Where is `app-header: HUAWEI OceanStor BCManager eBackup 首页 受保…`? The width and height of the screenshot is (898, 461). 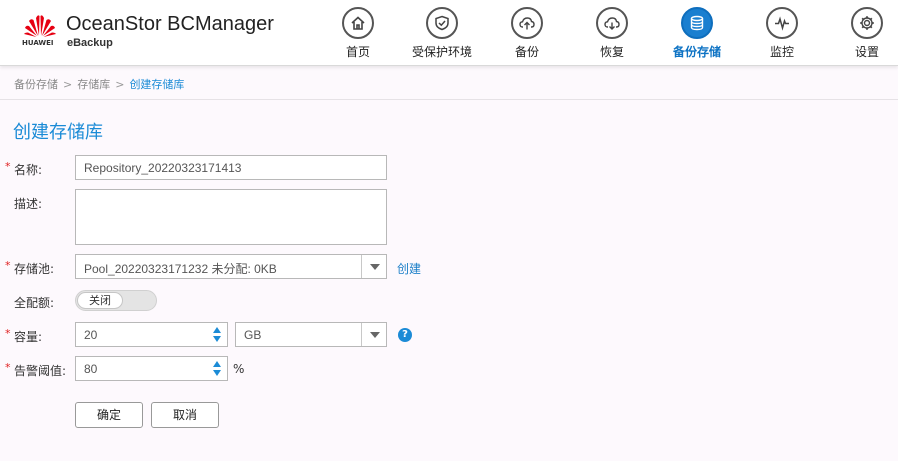
app-header: HUAWEI OceanStor BCManager eBackup 首页 受保… is located at coordinates (449, 33).